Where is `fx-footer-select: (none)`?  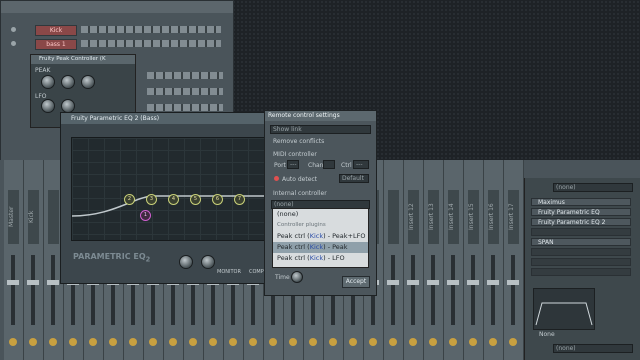
fx-footer-select: (none) is located at coordinates (593, 348).